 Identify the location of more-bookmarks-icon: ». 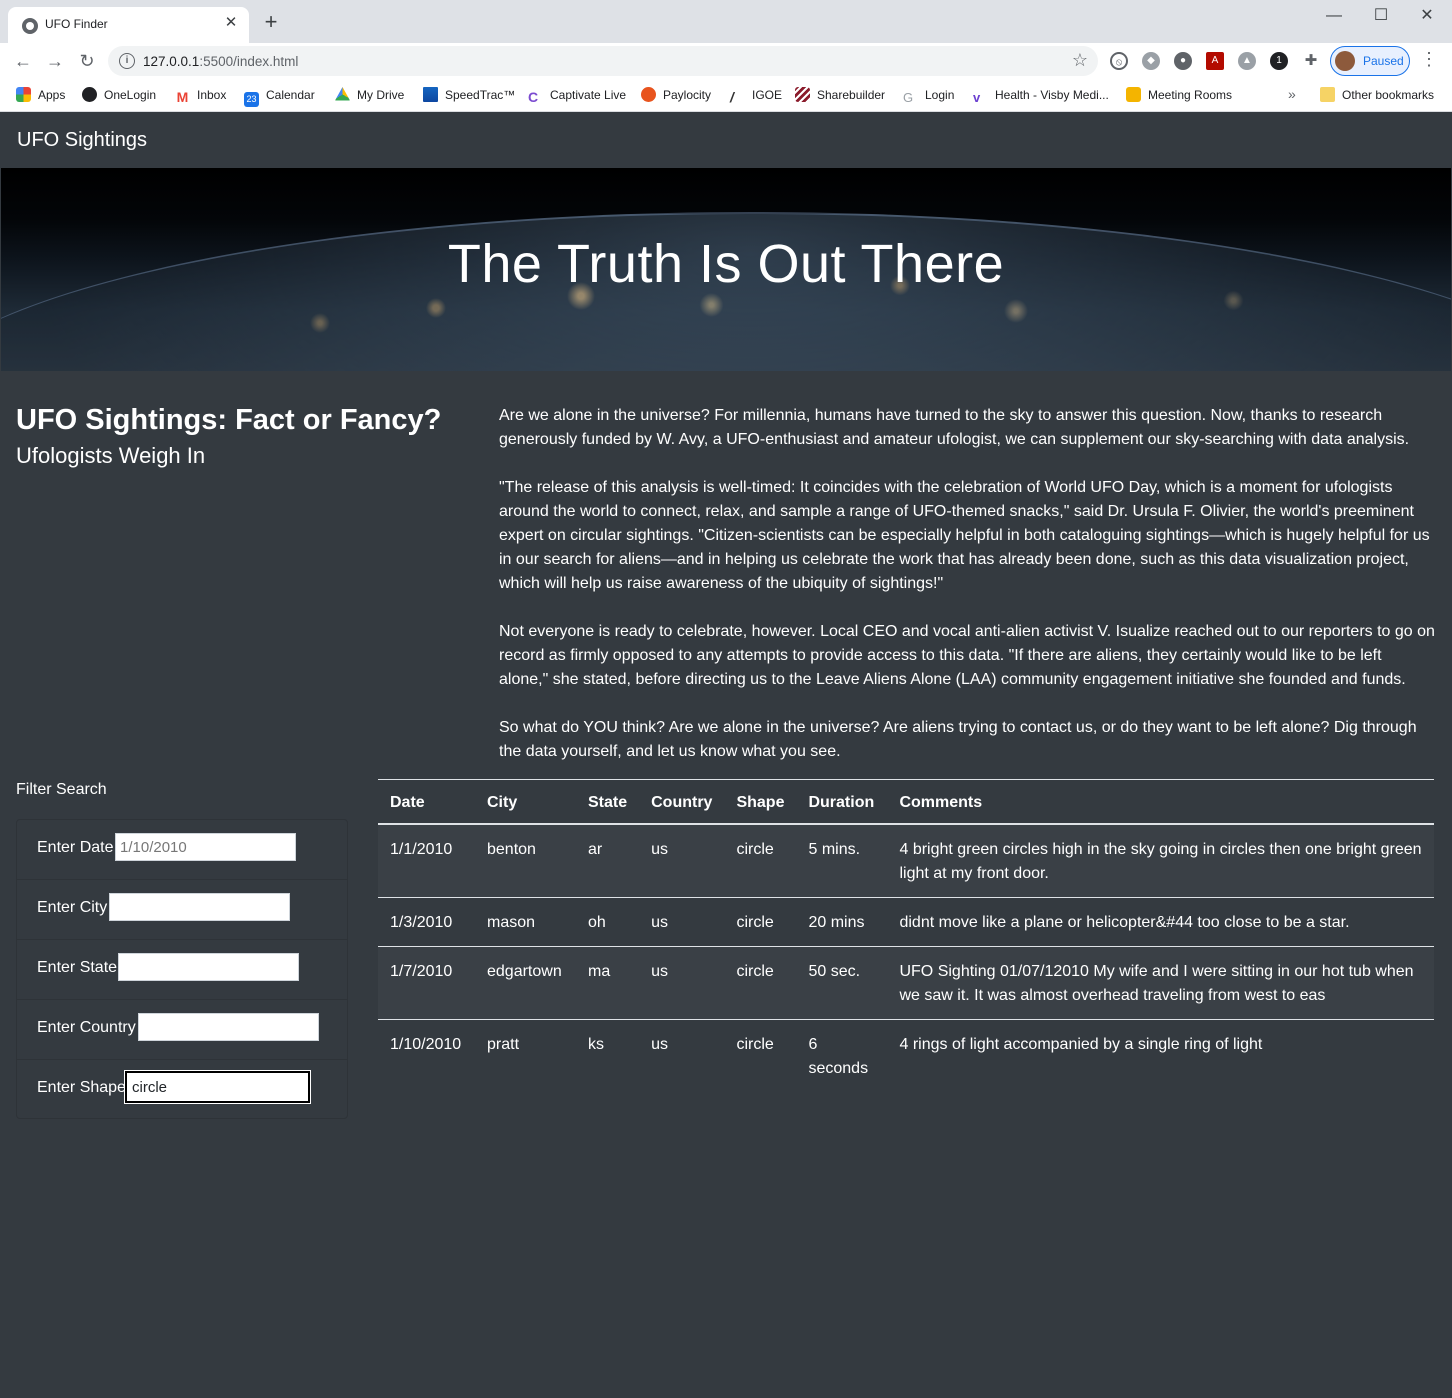
(1292, 94).